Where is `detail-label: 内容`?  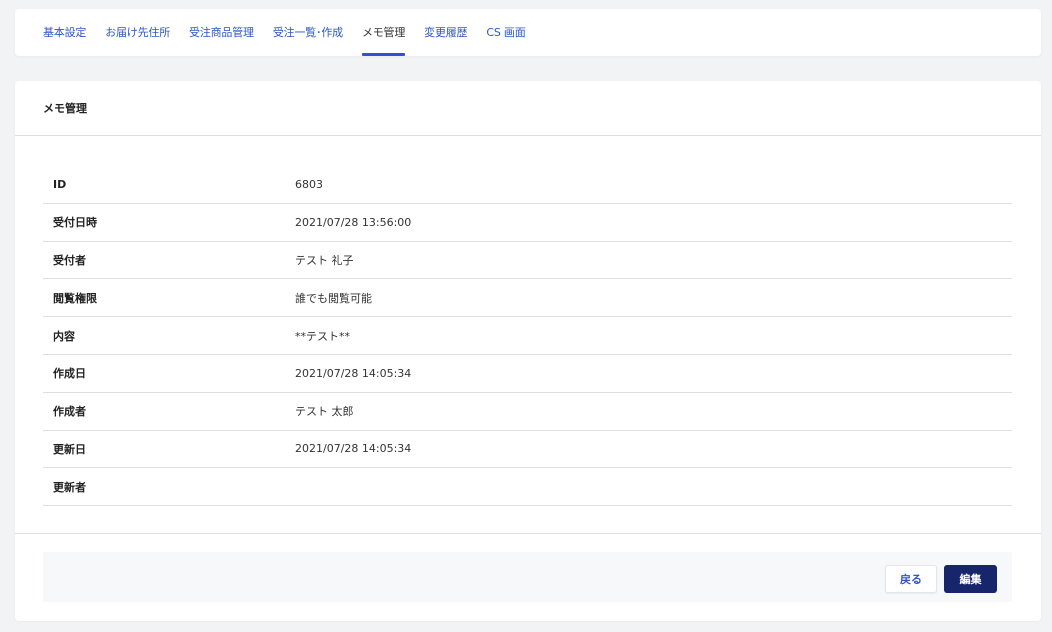
detail-label: 内容 is located at coordinates (64, 336).